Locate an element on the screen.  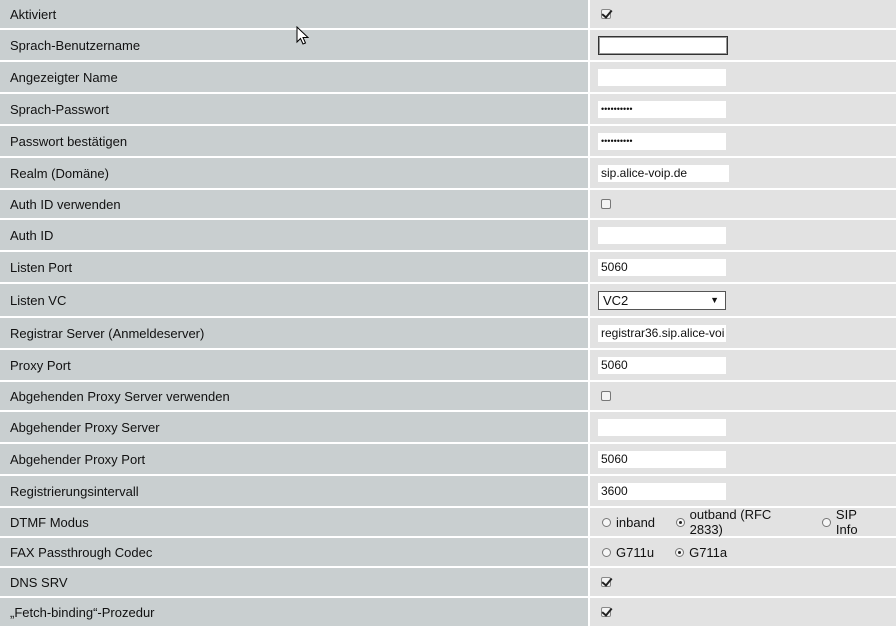
auth-id-input is located at coordinates (662, 235).